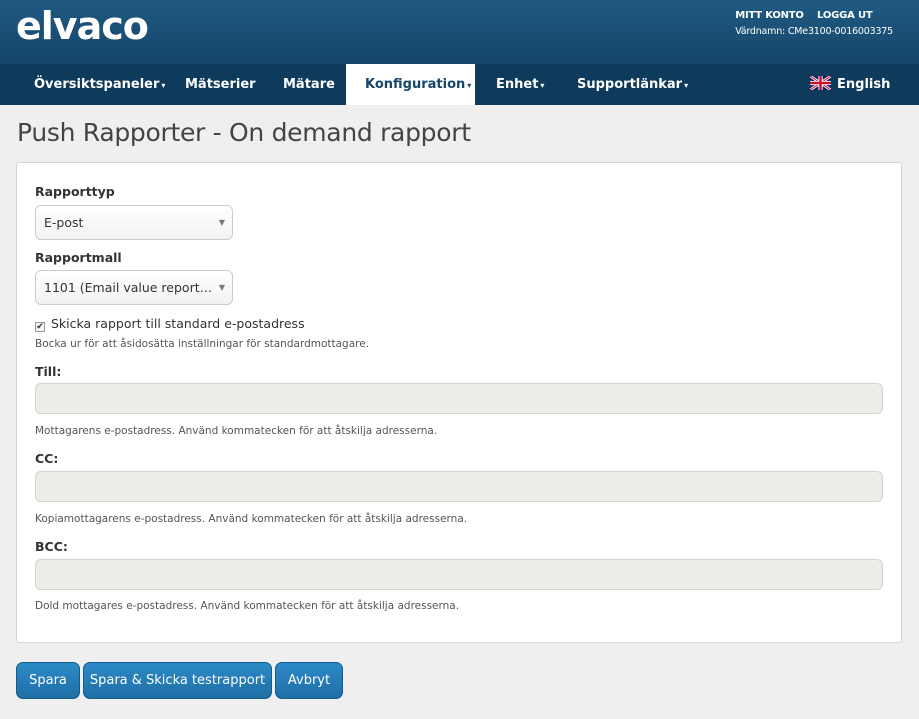 The width and height of the screenshot is (919, 719). What do you see at coordinates (820, 83) in the screenshot?
I see `uk-flag-icon` at bounding box center [820, 83].